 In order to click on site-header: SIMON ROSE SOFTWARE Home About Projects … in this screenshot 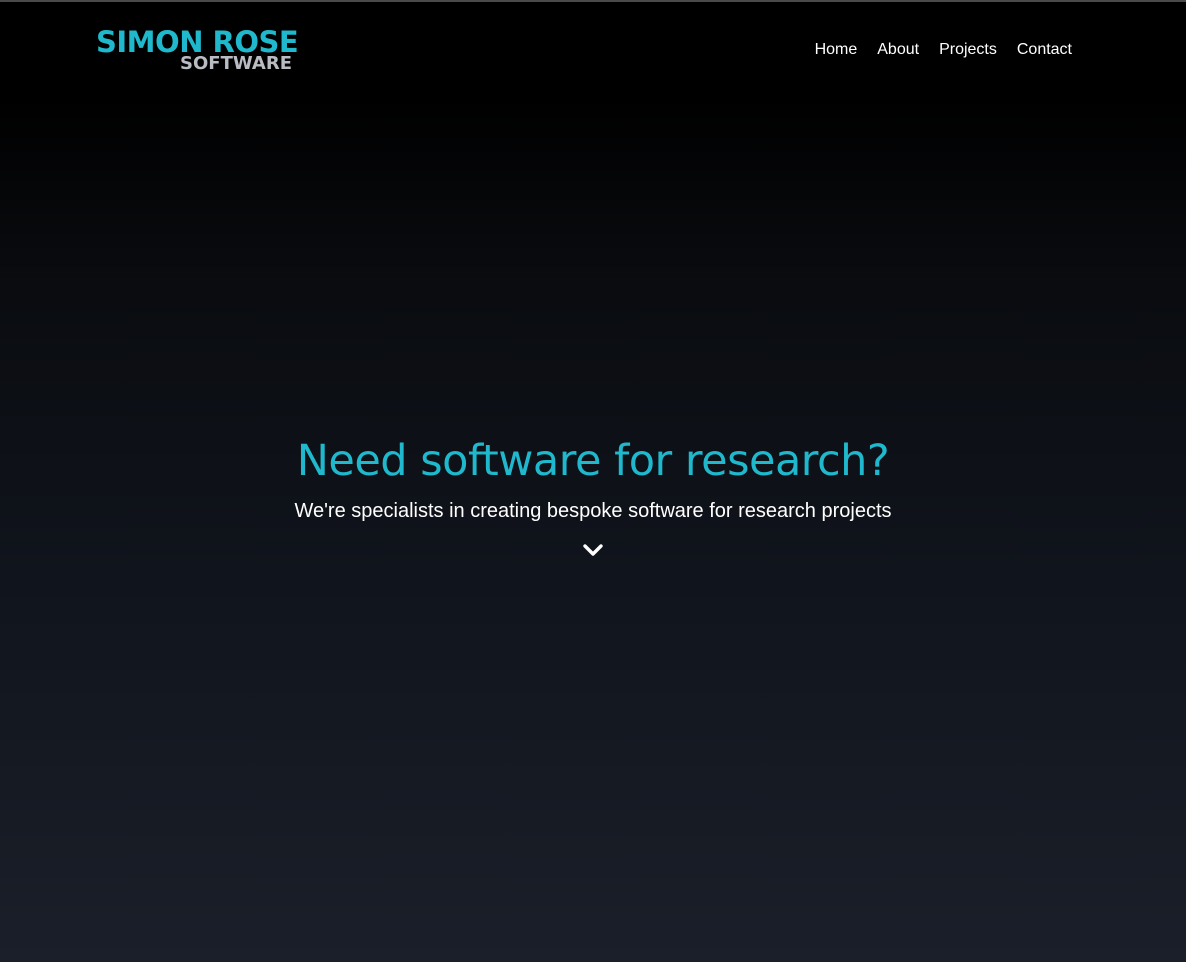, I will do `click(593, 50)`.